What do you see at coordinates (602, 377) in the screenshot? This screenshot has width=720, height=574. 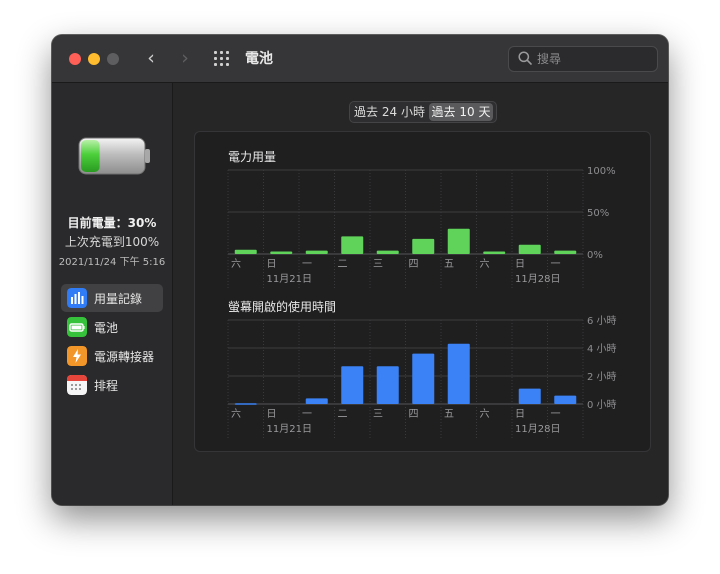 I see `y-tick-label: 2 小時` at bounding box center [602, 377].